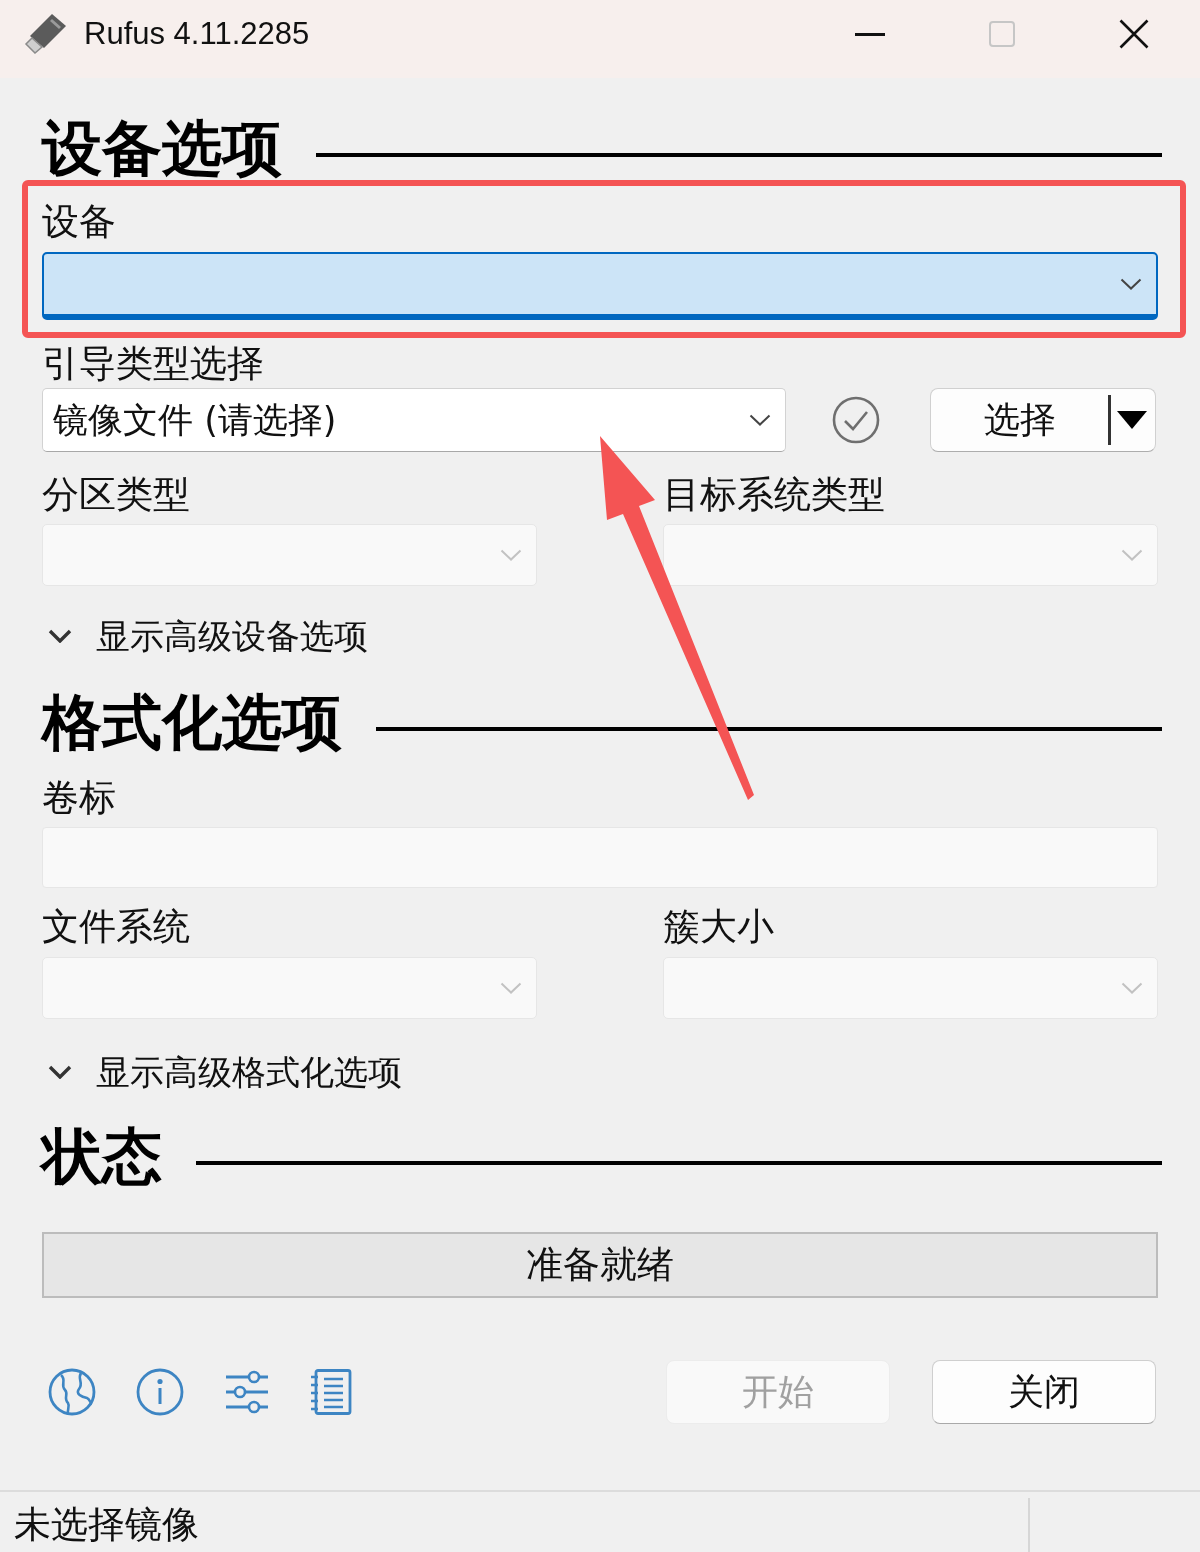 The width and height of the screenshot is (1200, 1552). I want to click on sliders-icon, so click(247, 1392).